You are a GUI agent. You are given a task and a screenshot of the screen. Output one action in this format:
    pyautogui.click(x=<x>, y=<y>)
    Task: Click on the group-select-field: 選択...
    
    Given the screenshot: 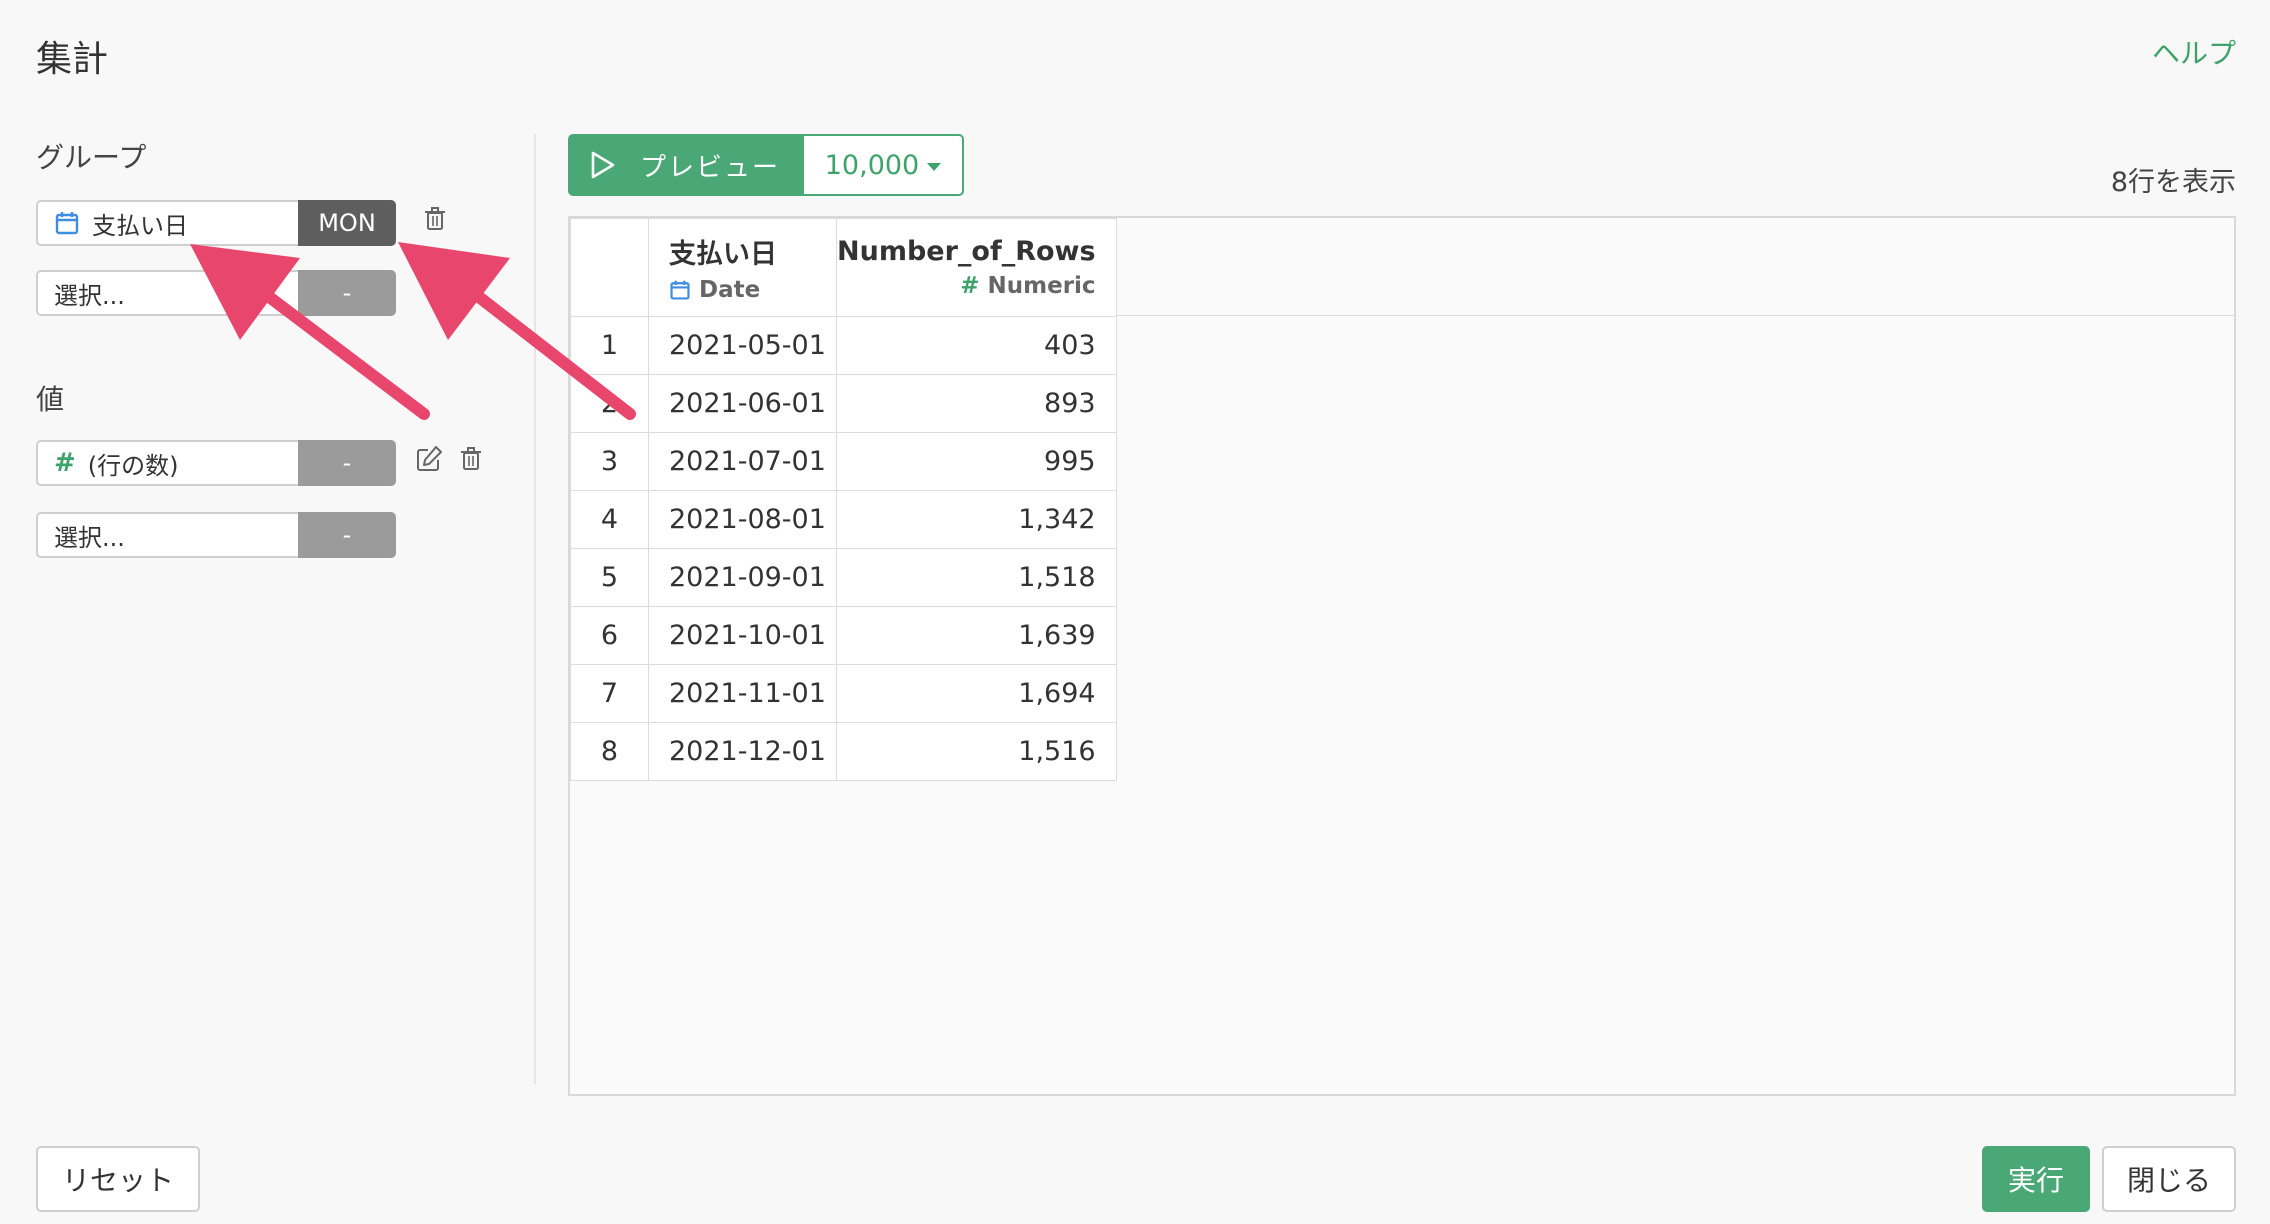 What is the action you would take?
    pyautogui.click(x=167, y=293)
    